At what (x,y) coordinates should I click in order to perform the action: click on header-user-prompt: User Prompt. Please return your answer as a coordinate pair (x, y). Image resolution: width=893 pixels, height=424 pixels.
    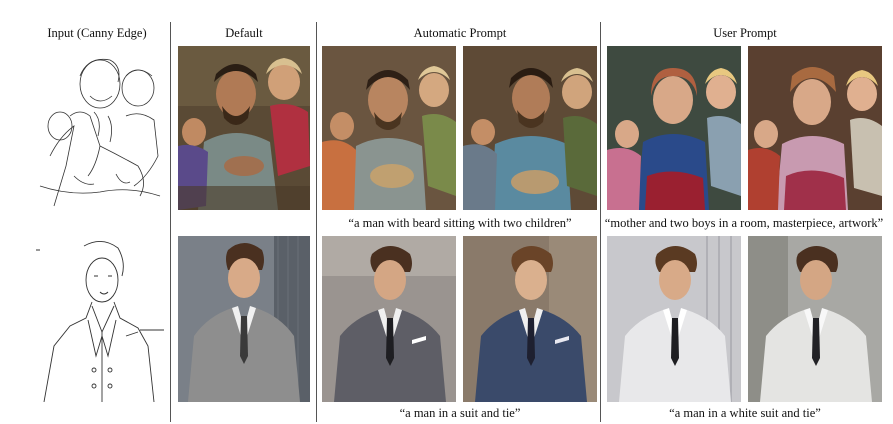
    Looking at the image, I should click on (745, 33).